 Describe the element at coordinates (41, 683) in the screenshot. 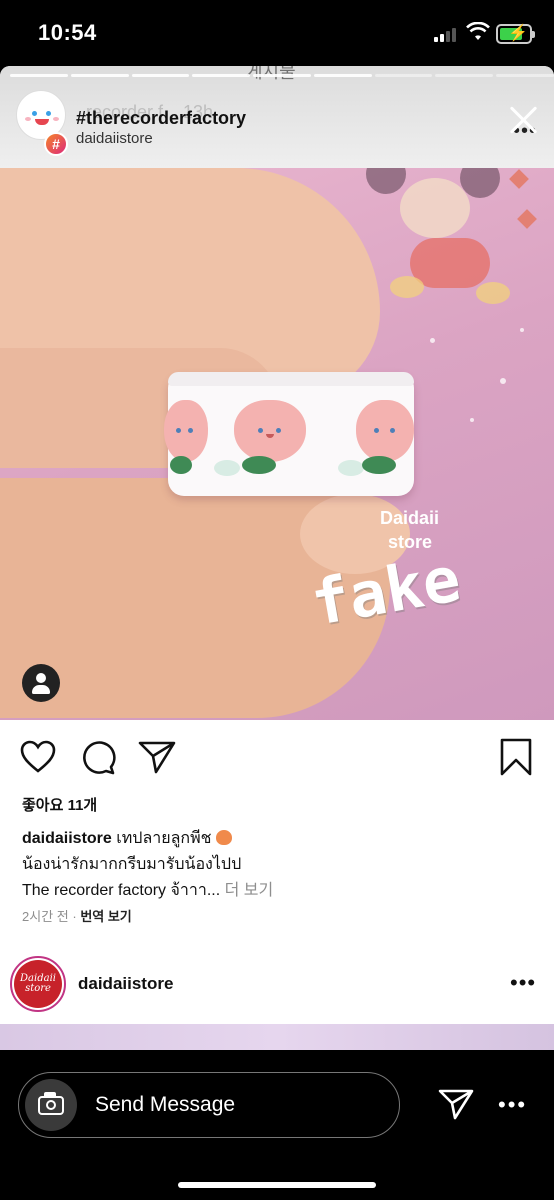

I see `tagged-user-icon` at that location.